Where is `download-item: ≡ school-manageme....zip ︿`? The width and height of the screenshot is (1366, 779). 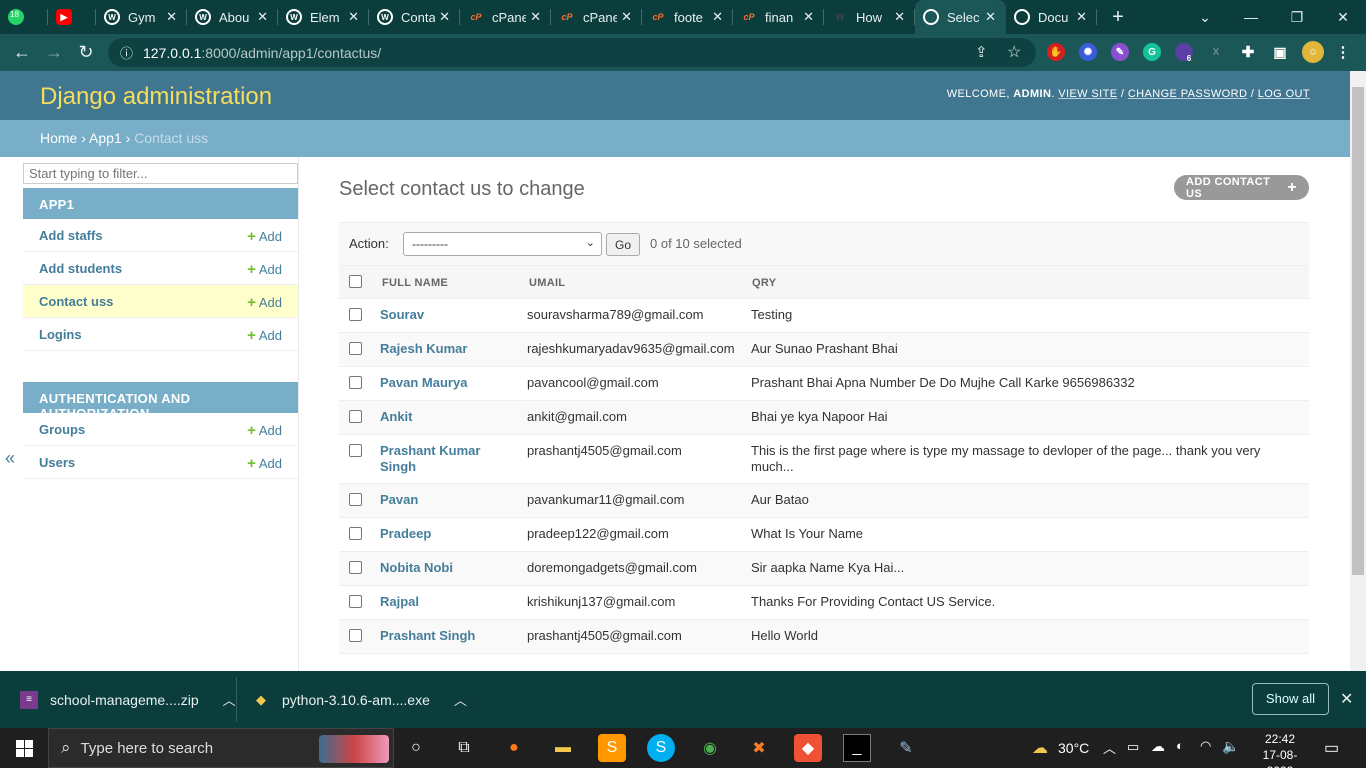 download-item: ≡ school-manageme....zip ︿ is located at coordinates (128, 699).